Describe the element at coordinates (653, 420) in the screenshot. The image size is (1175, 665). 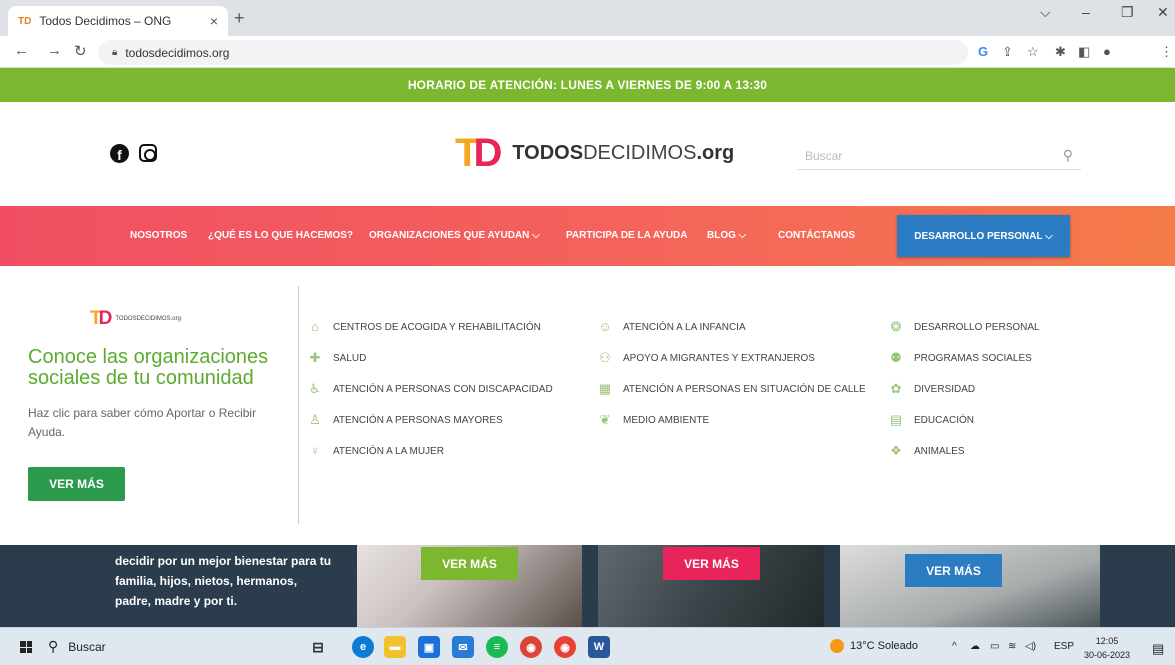
I see `menu-link-medio-ambiente: ❦ MEDIO AMBIENTE` at that location.